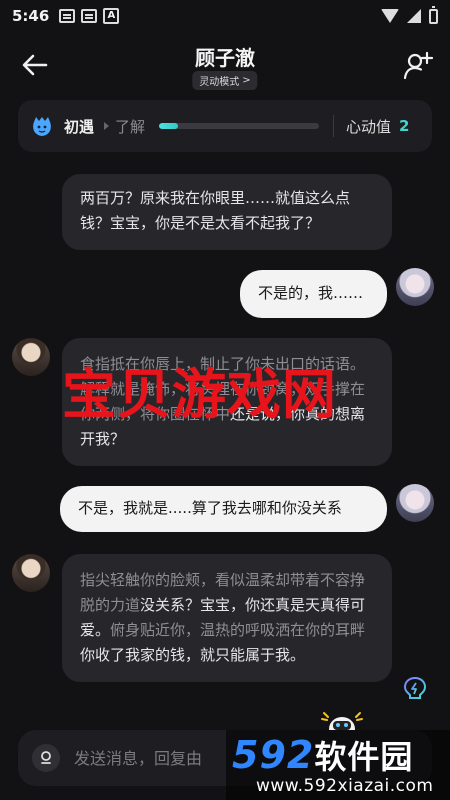  I want to click on relationship-stage: 初遇, so click(79, 126).